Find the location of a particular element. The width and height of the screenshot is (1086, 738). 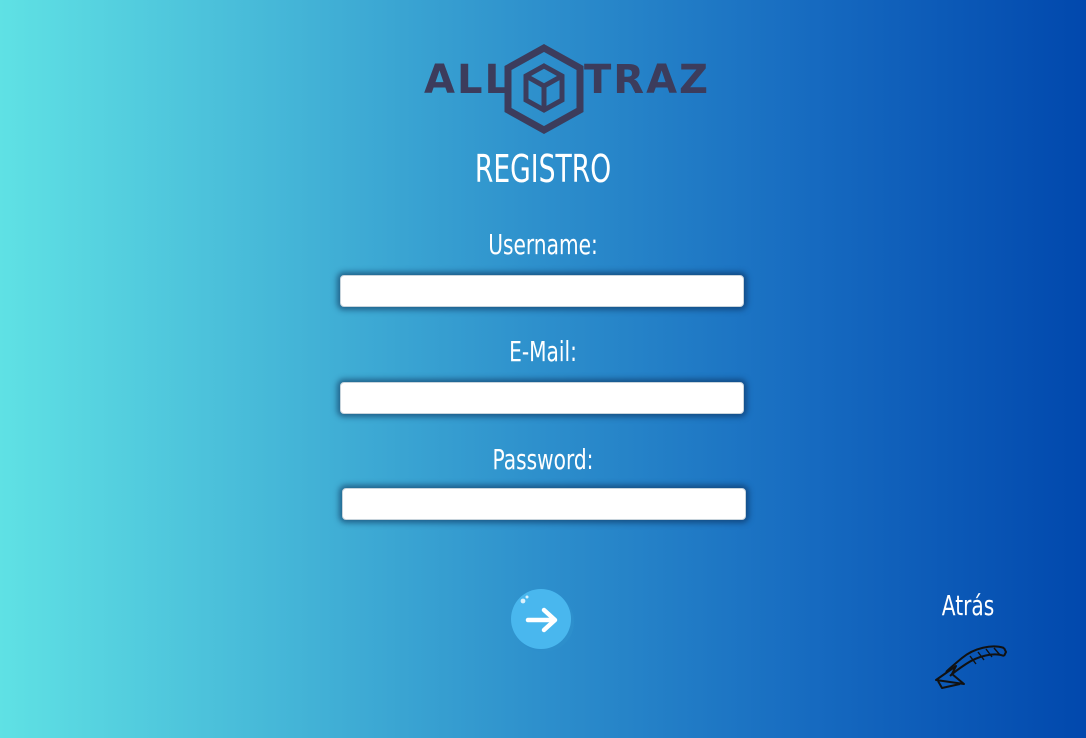

curved-back-arrow-icon is located at coordinates (970, 666).